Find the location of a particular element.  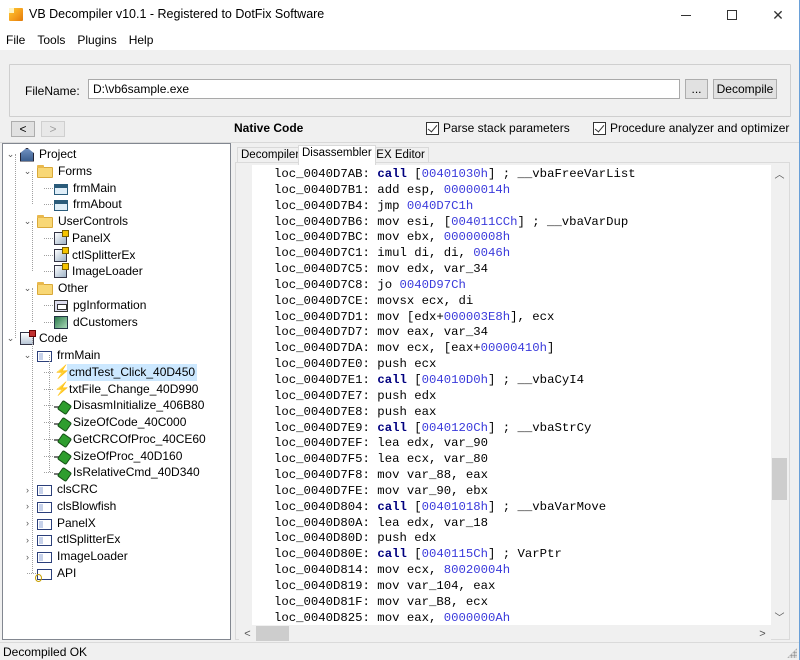

vertical-scroll-thumb is located at coordinates (779, 479).